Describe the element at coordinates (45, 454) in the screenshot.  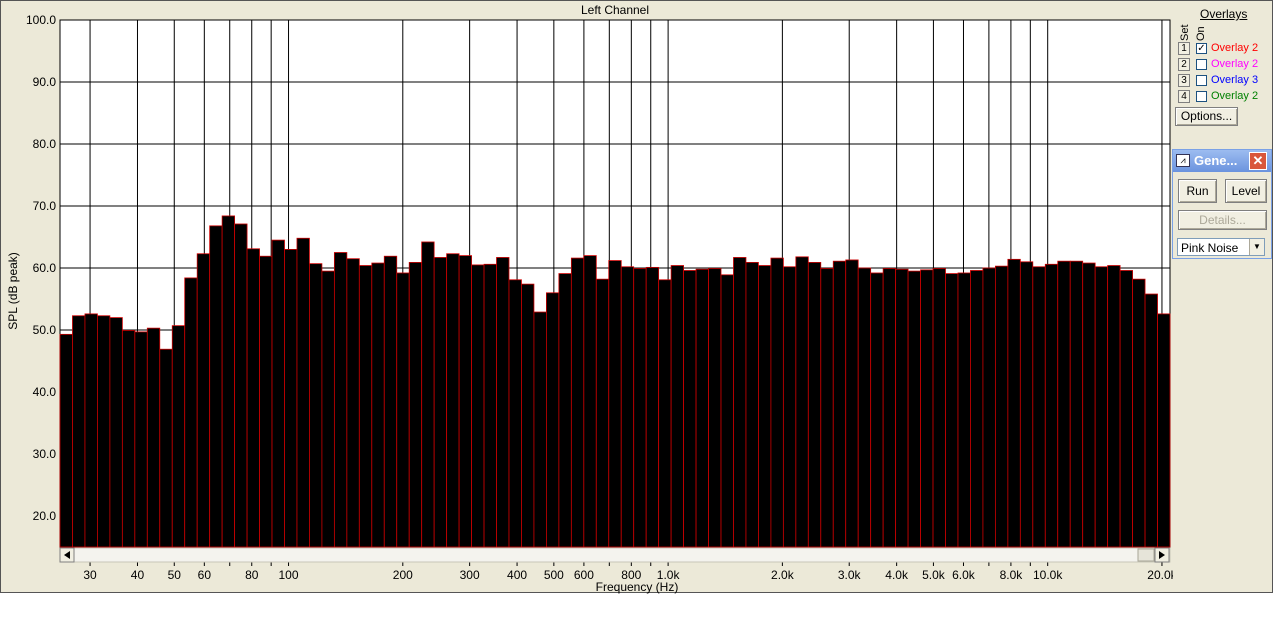
I see `y-tick-label: 30.0` at that location.